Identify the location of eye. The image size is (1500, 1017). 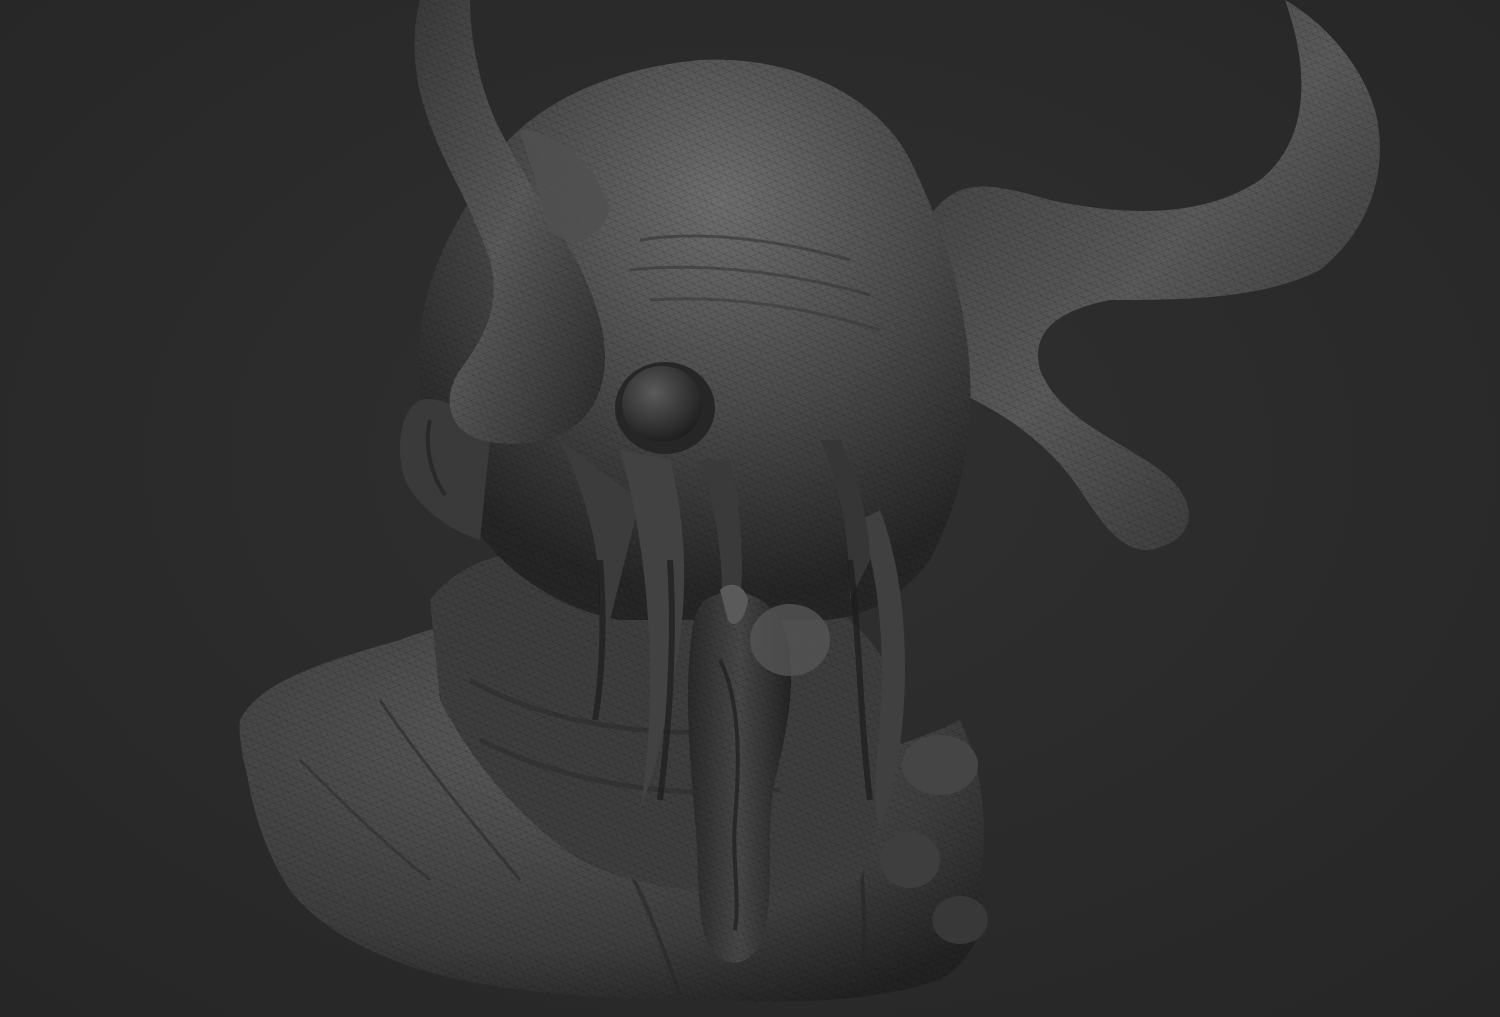
(665, 408).